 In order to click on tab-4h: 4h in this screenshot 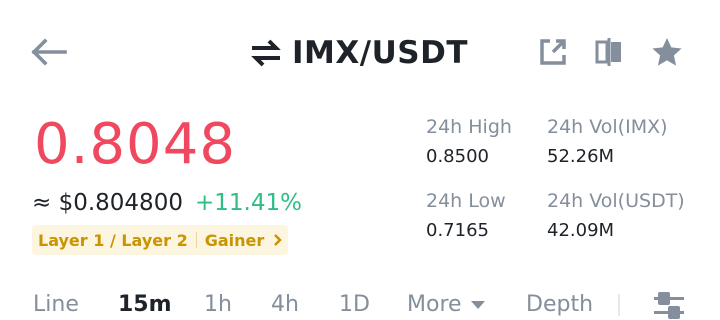, I will do `click(285, 304)`.